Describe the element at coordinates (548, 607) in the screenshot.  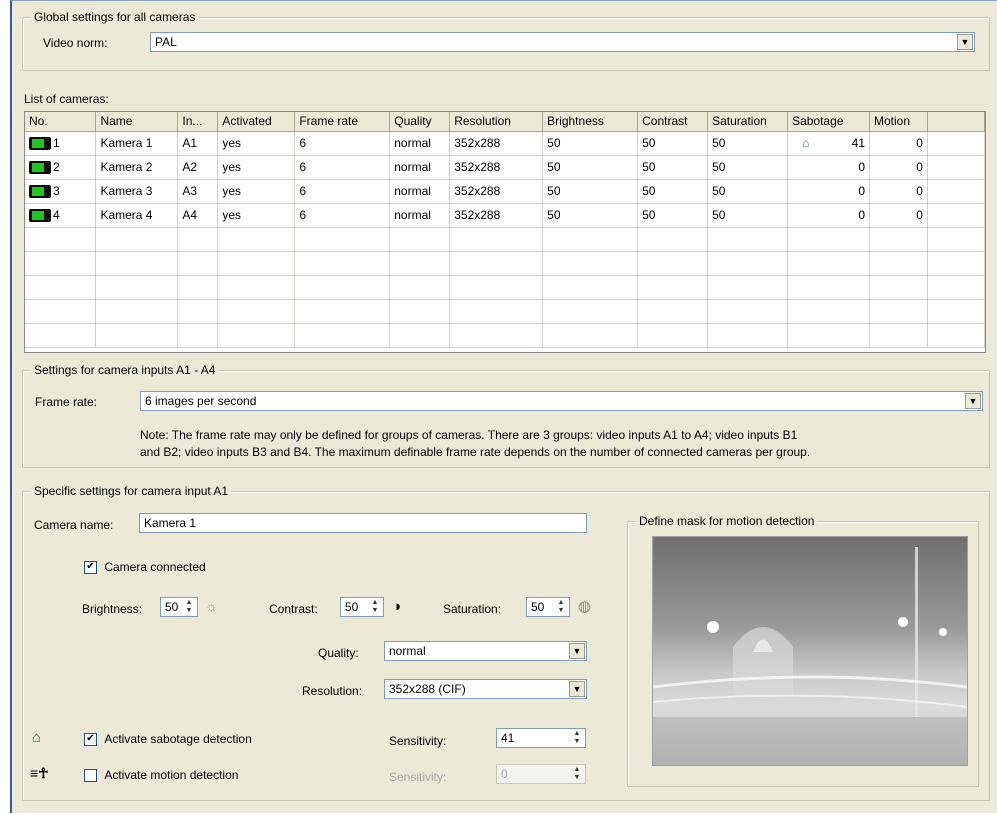
I see `saturation-spinner: 50 ▲ ▼` at that location.